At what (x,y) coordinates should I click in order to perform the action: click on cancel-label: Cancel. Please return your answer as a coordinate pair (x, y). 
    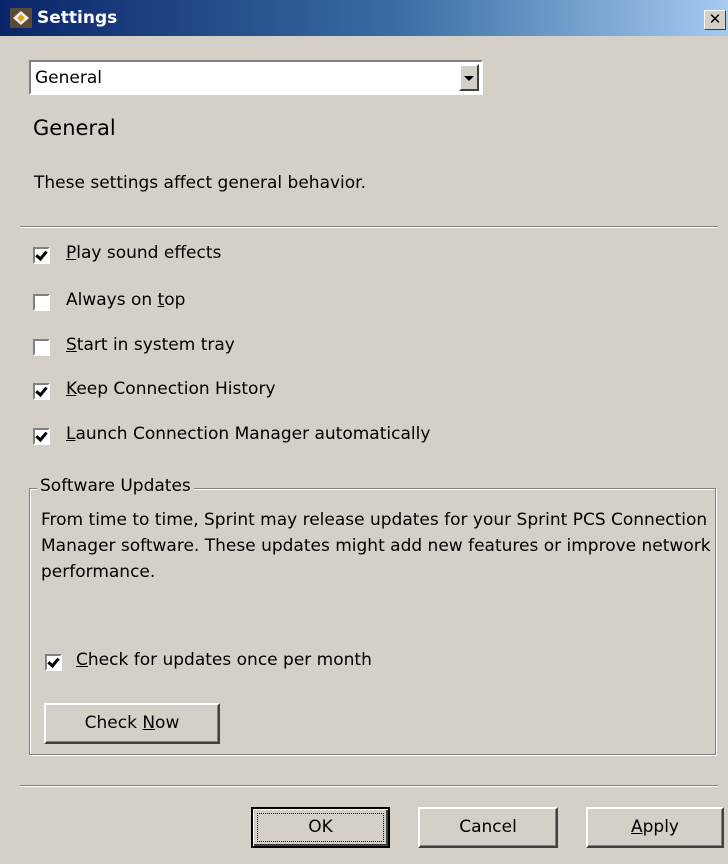
    Looking at the image, I should click on (488, 827).